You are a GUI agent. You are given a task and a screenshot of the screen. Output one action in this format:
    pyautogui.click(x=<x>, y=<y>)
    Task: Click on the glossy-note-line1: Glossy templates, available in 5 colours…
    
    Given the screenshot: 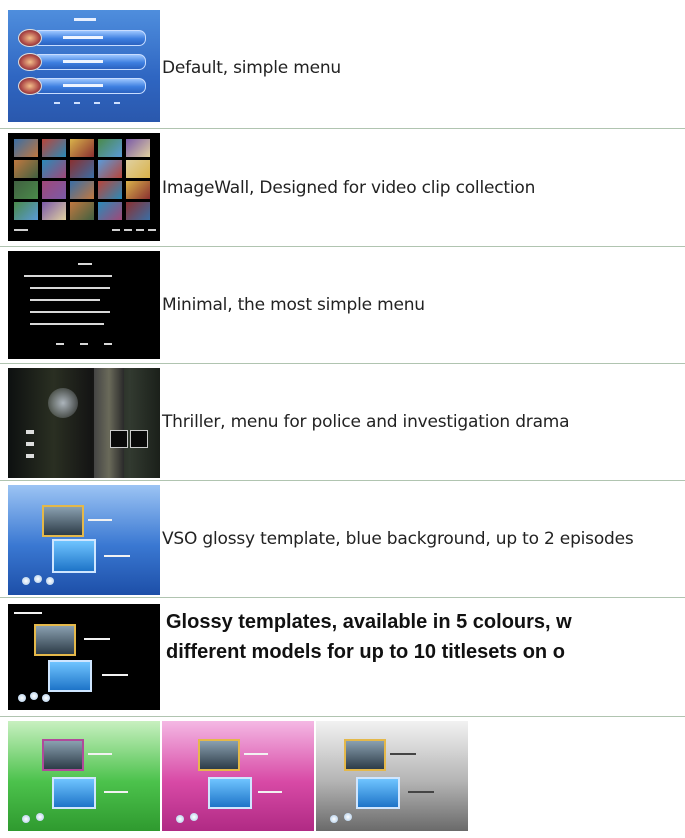 What is the action you would take?
    pyautogui.click(x=369, y=622)
    